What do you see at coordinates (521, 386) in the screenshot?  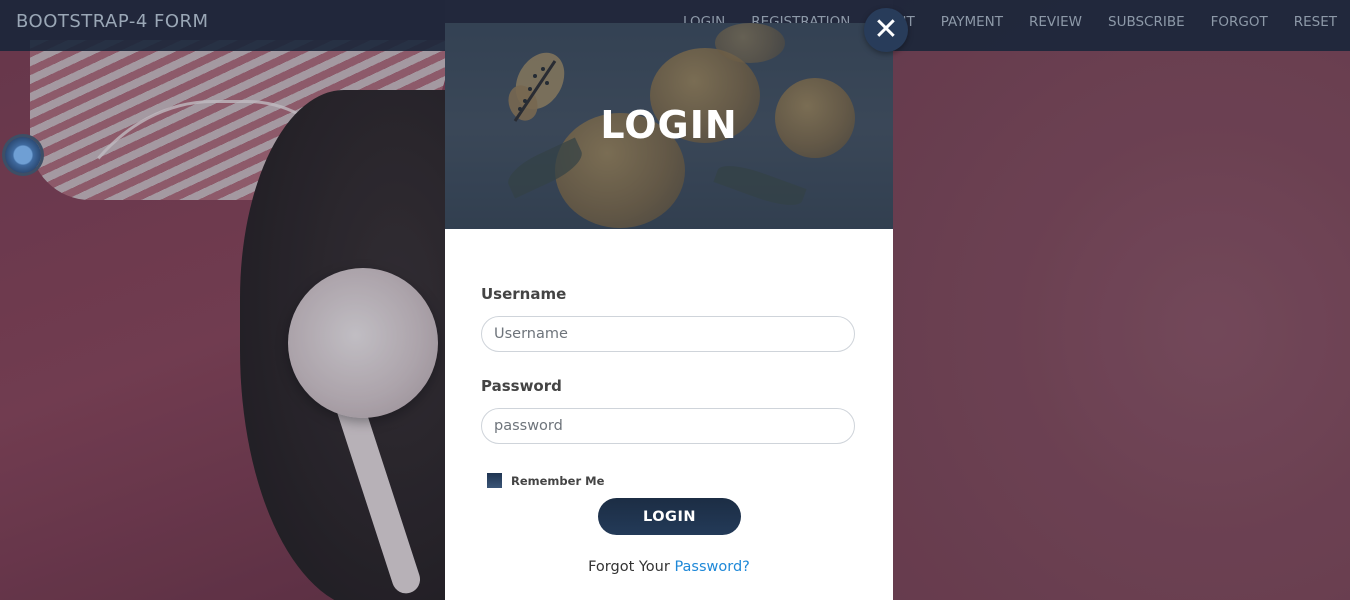 I see `password-label: Password` at bounding box center [521, 386].